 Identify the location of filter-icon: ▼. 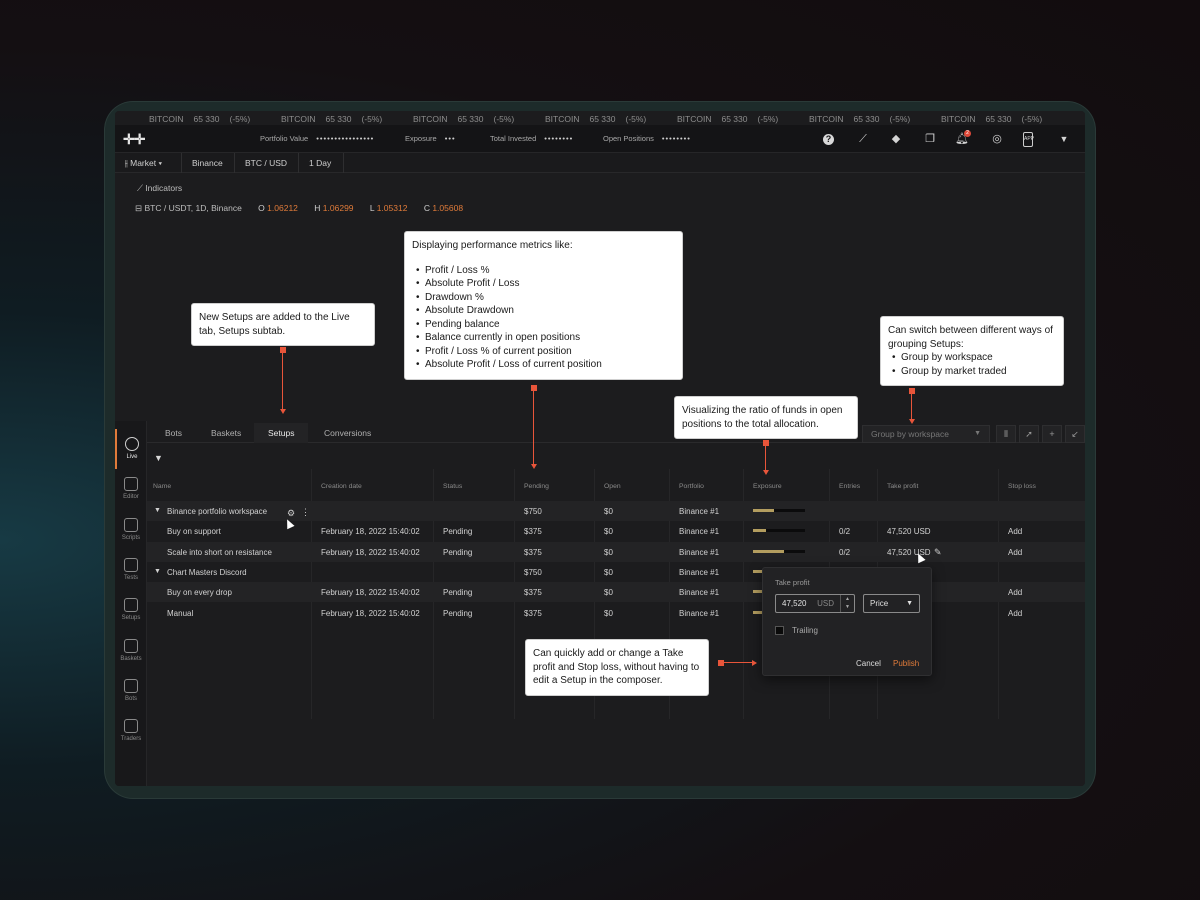
(158, 458).